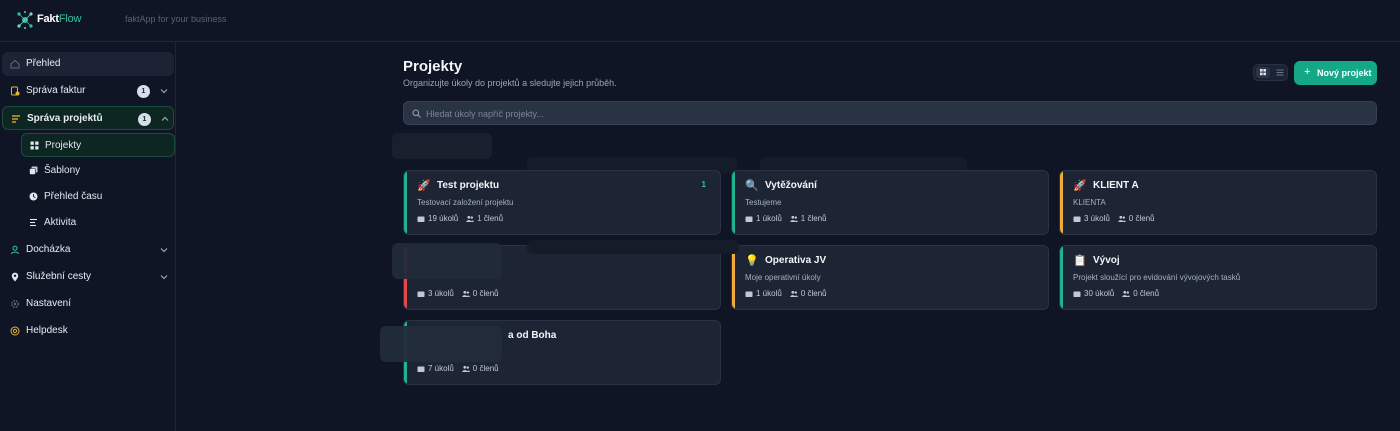 The width and height of the screenshot is (1400, 431). What do you see at coordinates (65, 118) in the screenshot?
I see `sidebar-item-label: Správa projektů` at bounding box center [65, 118].